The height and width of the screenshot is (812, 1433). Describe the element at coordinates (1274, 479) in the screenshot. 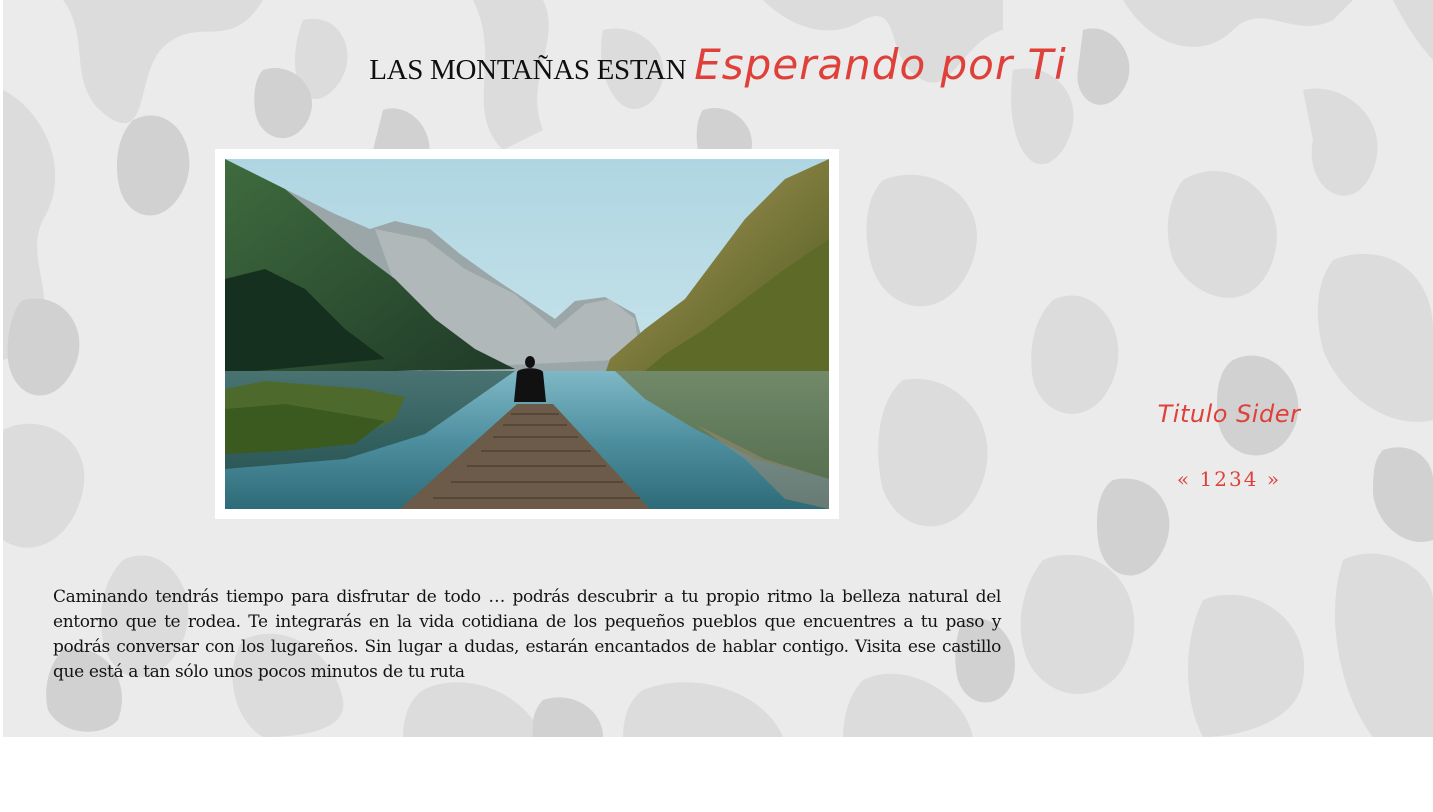

I see `pagination-next: »` at that location.